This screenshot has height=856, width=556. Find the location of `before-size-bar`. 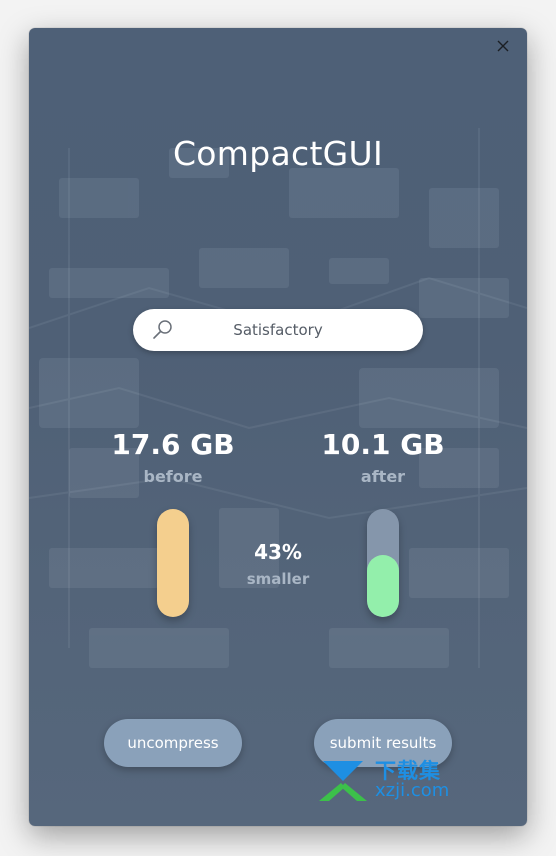

before-size-bar is located at coordinates (173, 563).